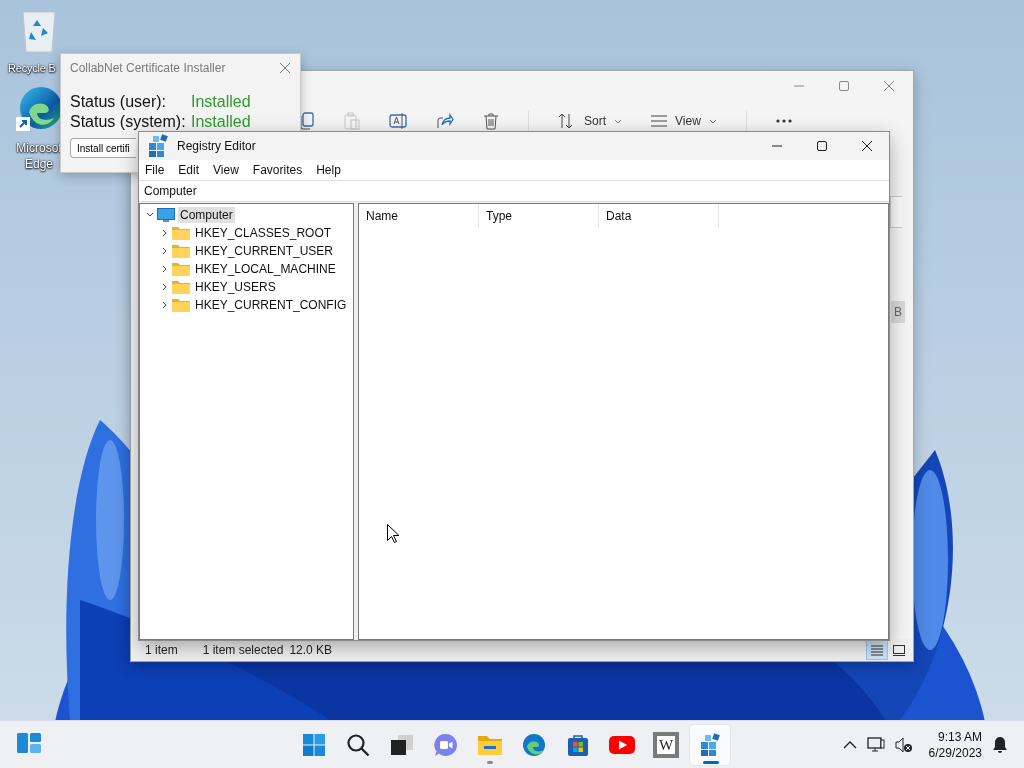 The height and width of the screenshot is (768, 1024). I want to click on close-icon, so click(867, 146).